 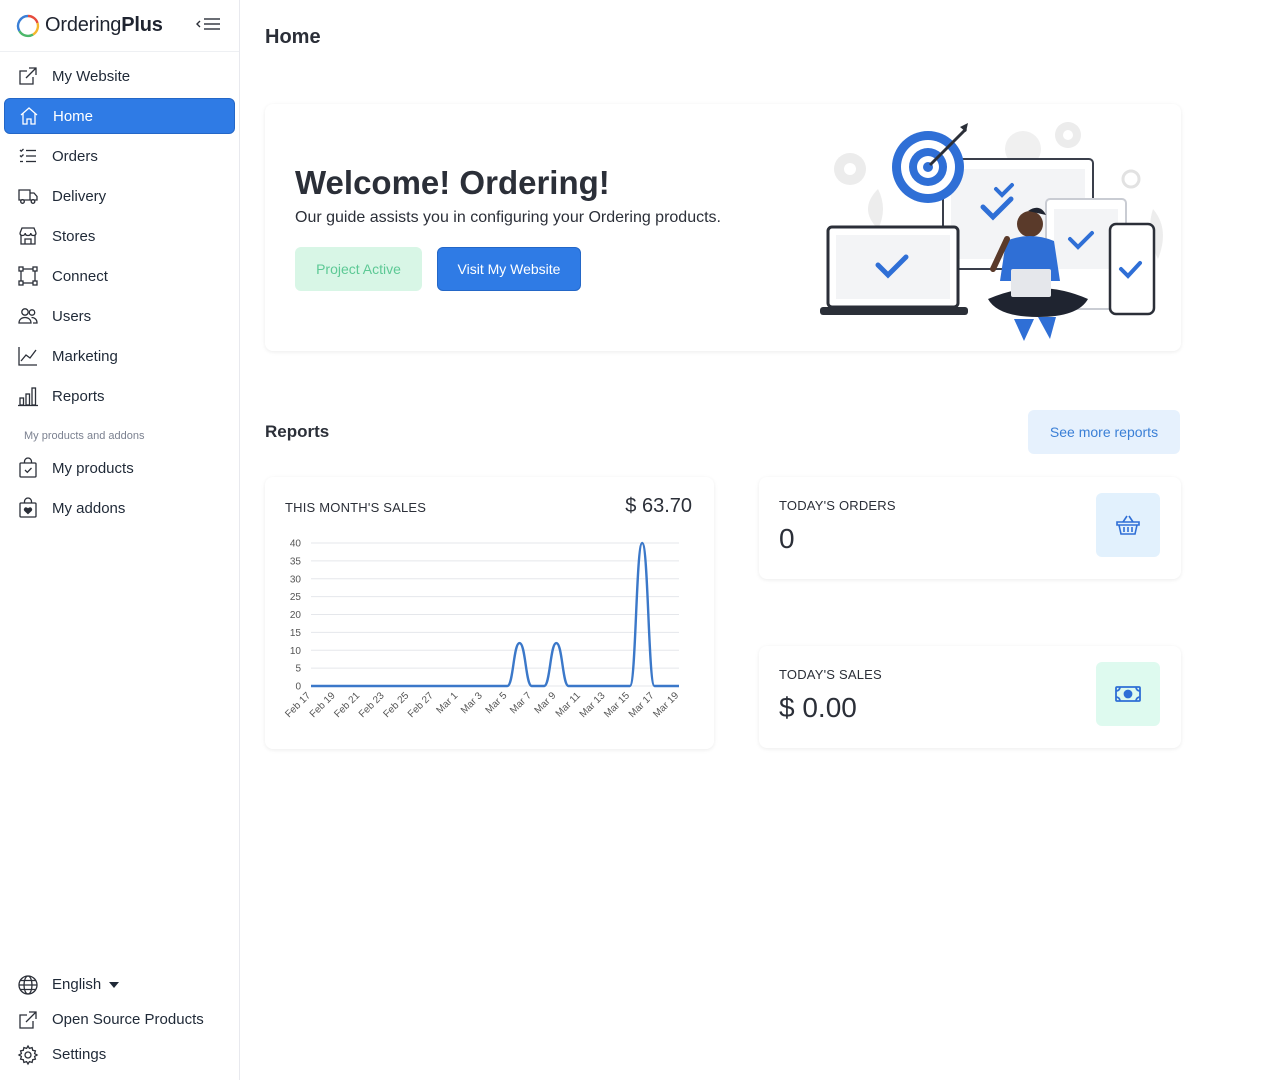 I want to click on y-tick-label: 5, so click(x=298, y=669).